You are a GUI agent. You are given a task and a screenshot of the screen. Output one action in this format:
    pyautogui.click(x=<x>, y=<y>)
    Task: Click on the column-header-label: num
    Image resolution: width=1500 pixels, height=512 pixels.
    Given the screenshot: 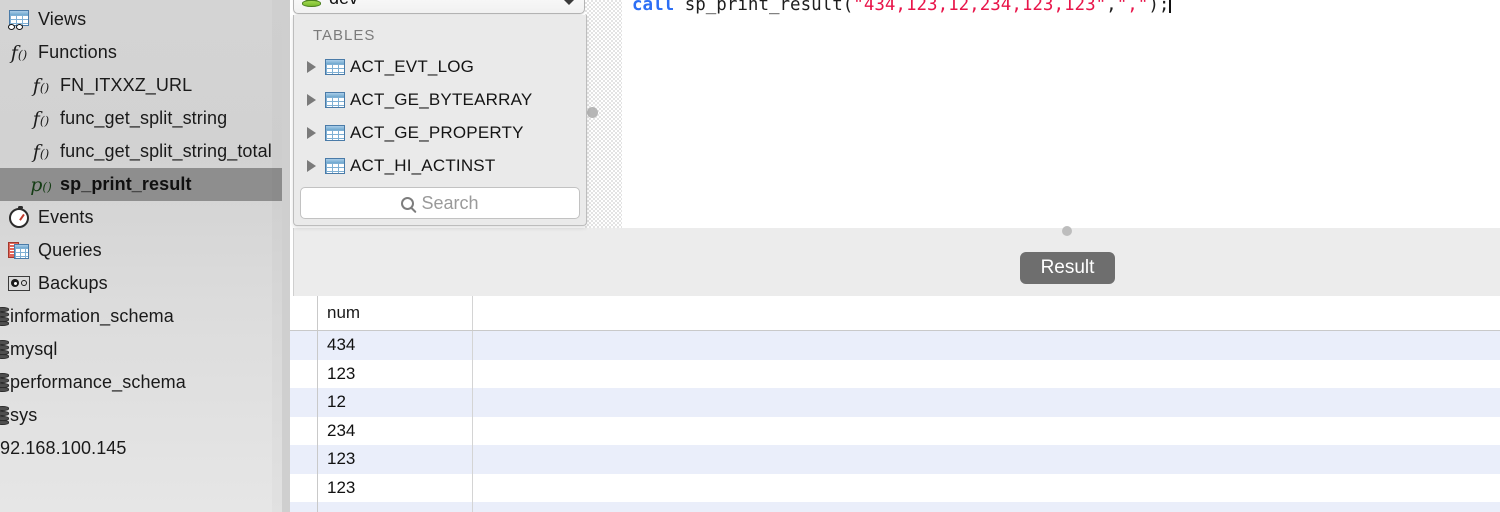 What is the action you would take?
    pyautogui.click(x=344, y=312)
    